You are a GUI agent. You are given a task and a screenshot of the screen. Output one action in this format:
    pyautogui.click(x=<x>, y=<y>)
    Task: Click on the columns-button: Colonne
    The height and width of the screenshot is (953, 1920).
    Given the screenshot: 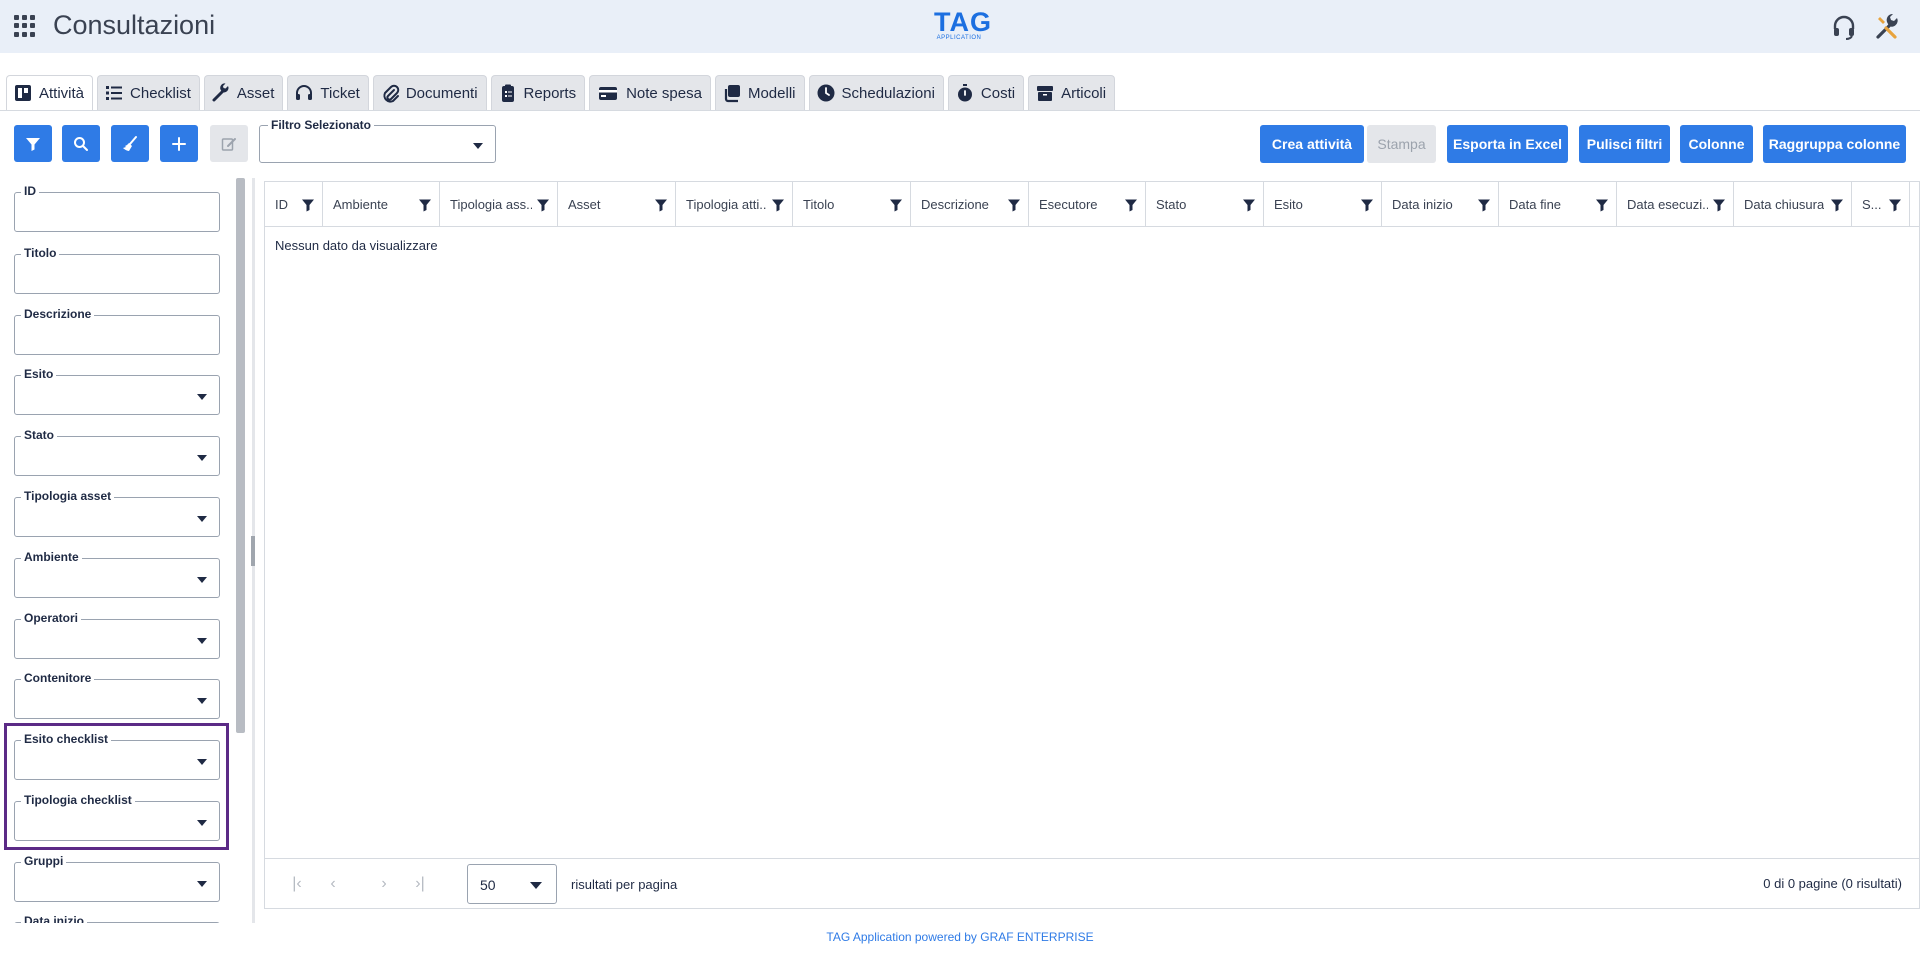 What is the action you would take?
    pyautogui.click(x=1716, y=144)
    